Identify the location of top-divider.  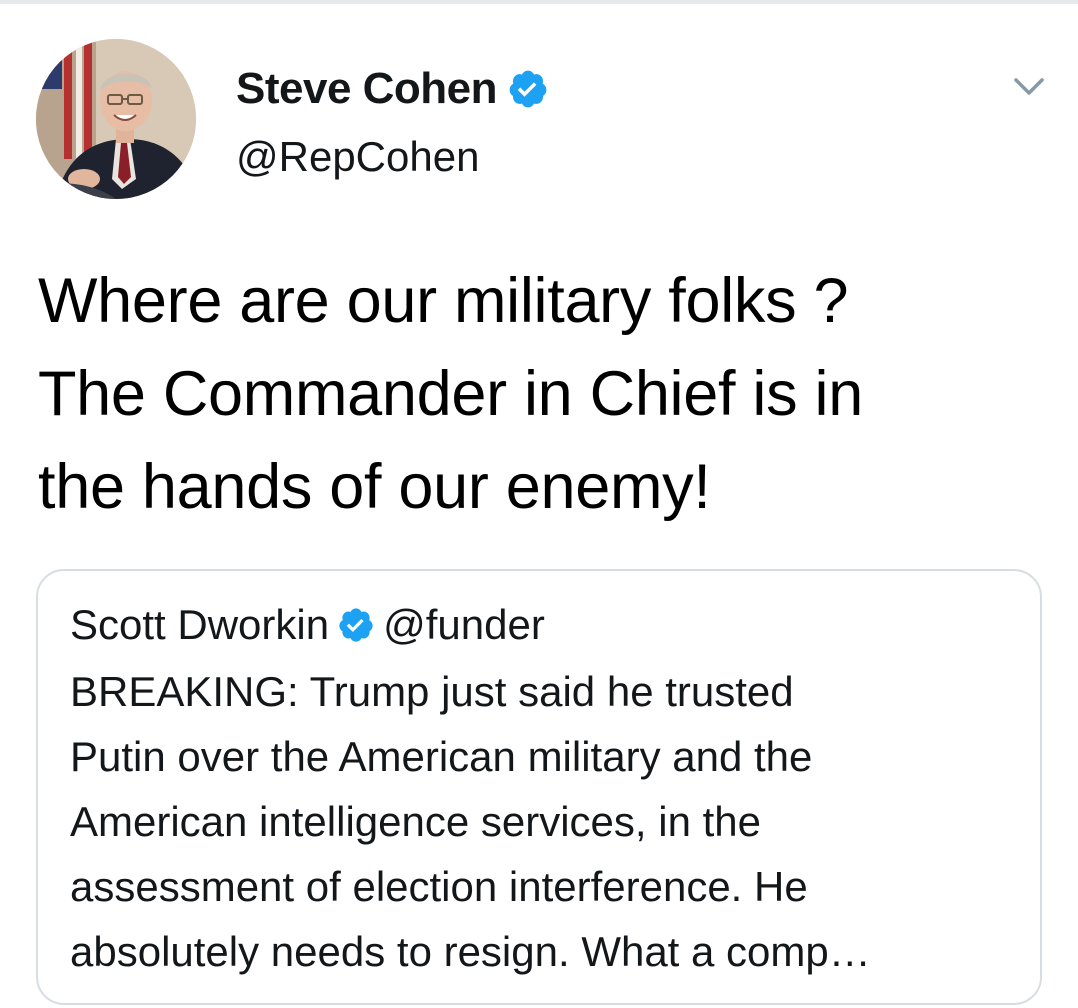
(539, 2).